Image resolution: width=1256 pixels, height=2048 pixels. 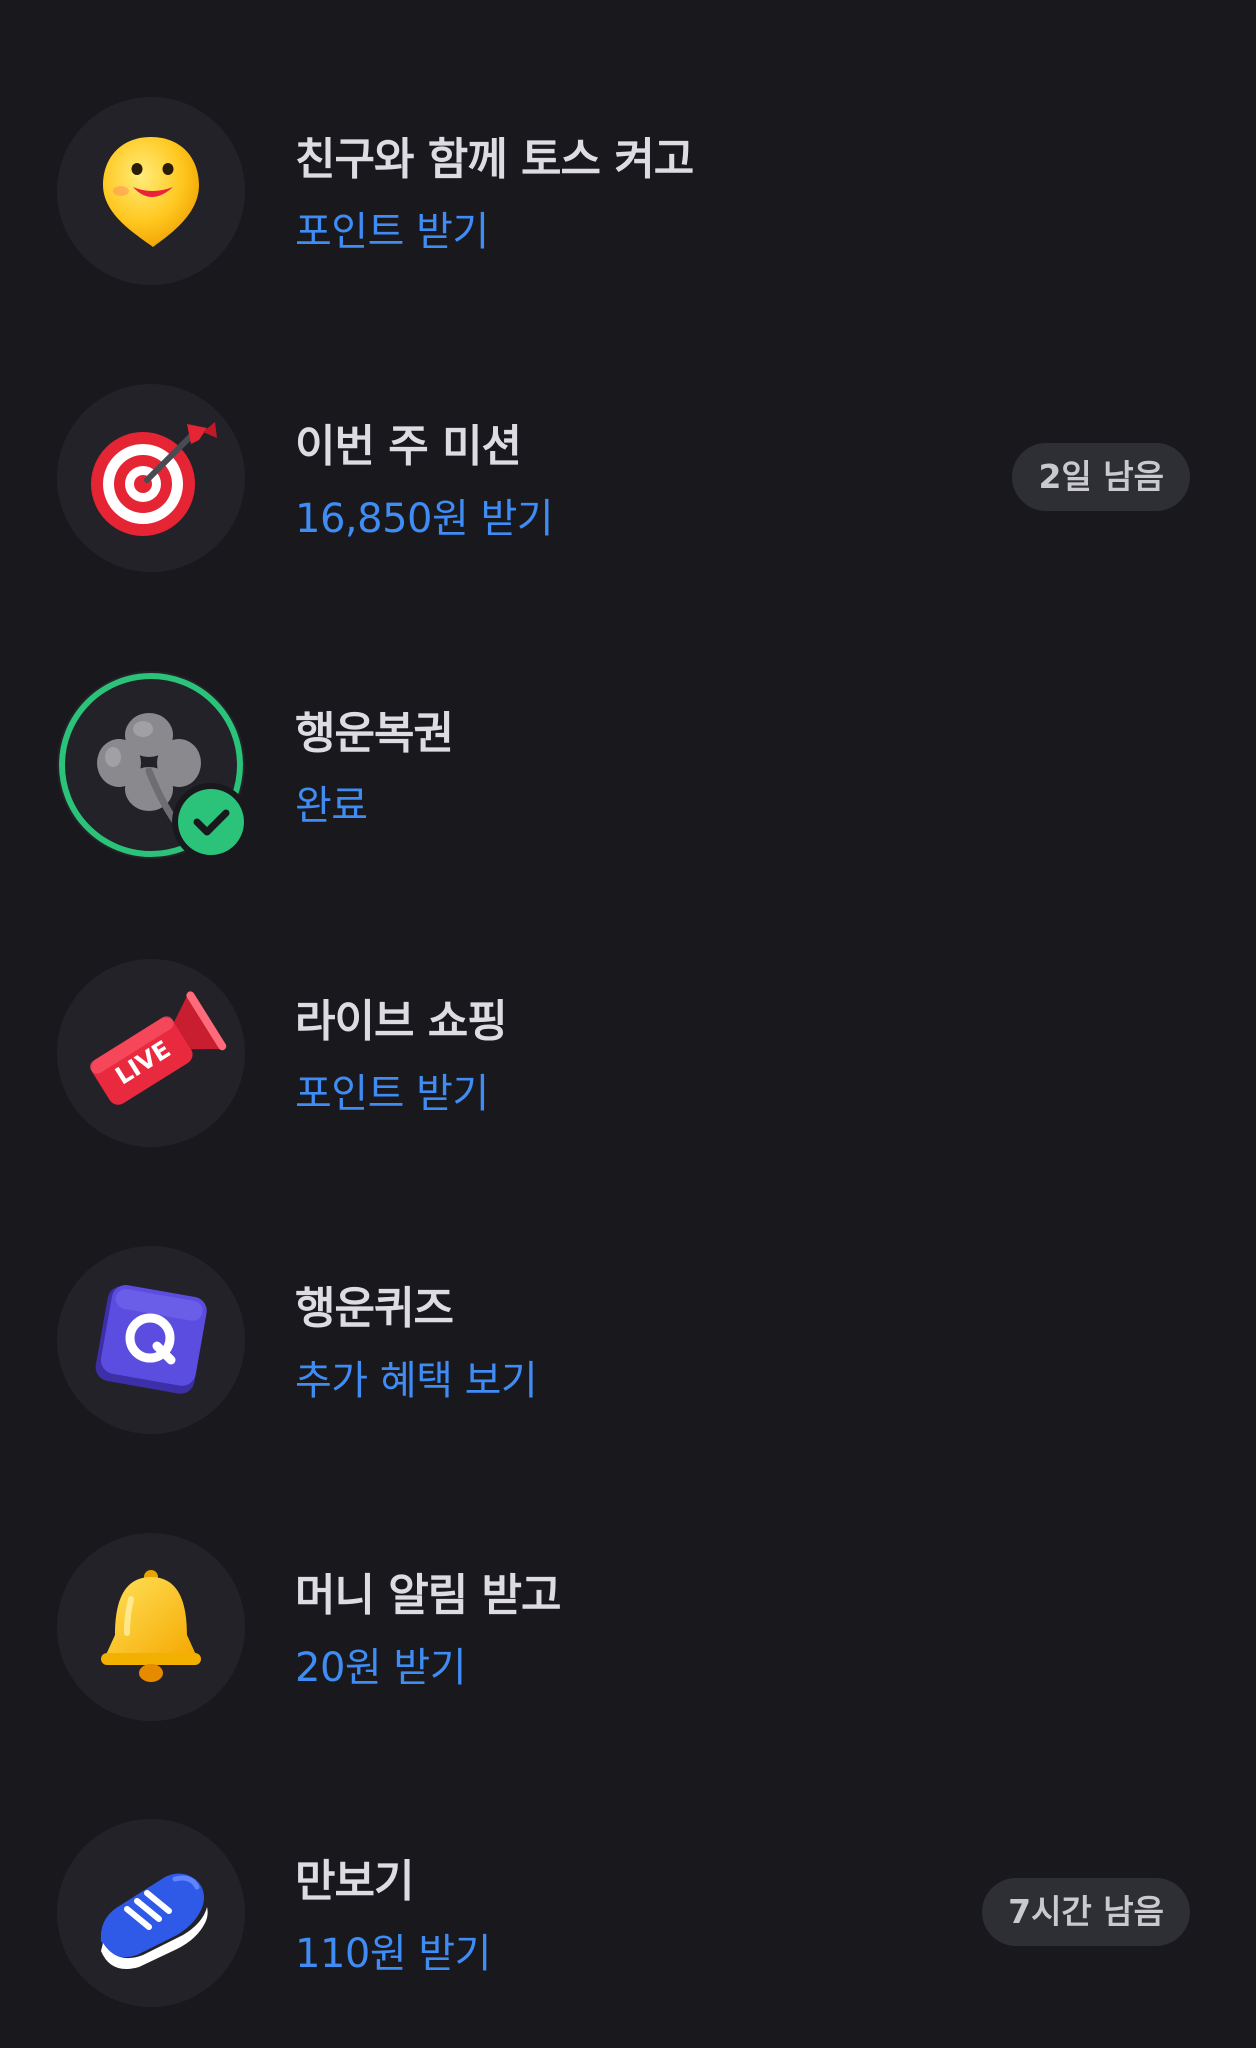 What do you see at coordinates (628, 192) in the screenshot?
I see `list-item-friend-toss: 친구와 함께 토스 켜고 포인트 받기` at bounding box center [628, 192].